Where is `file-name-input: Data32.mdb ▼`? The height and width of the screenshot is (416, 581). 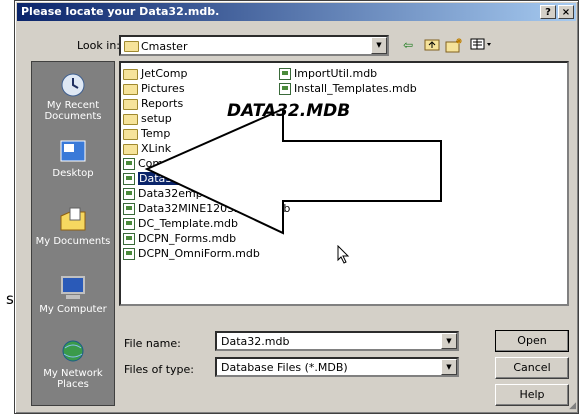 file-name-input: Data32.mdb ▼ is located at coordinates (337, 341).